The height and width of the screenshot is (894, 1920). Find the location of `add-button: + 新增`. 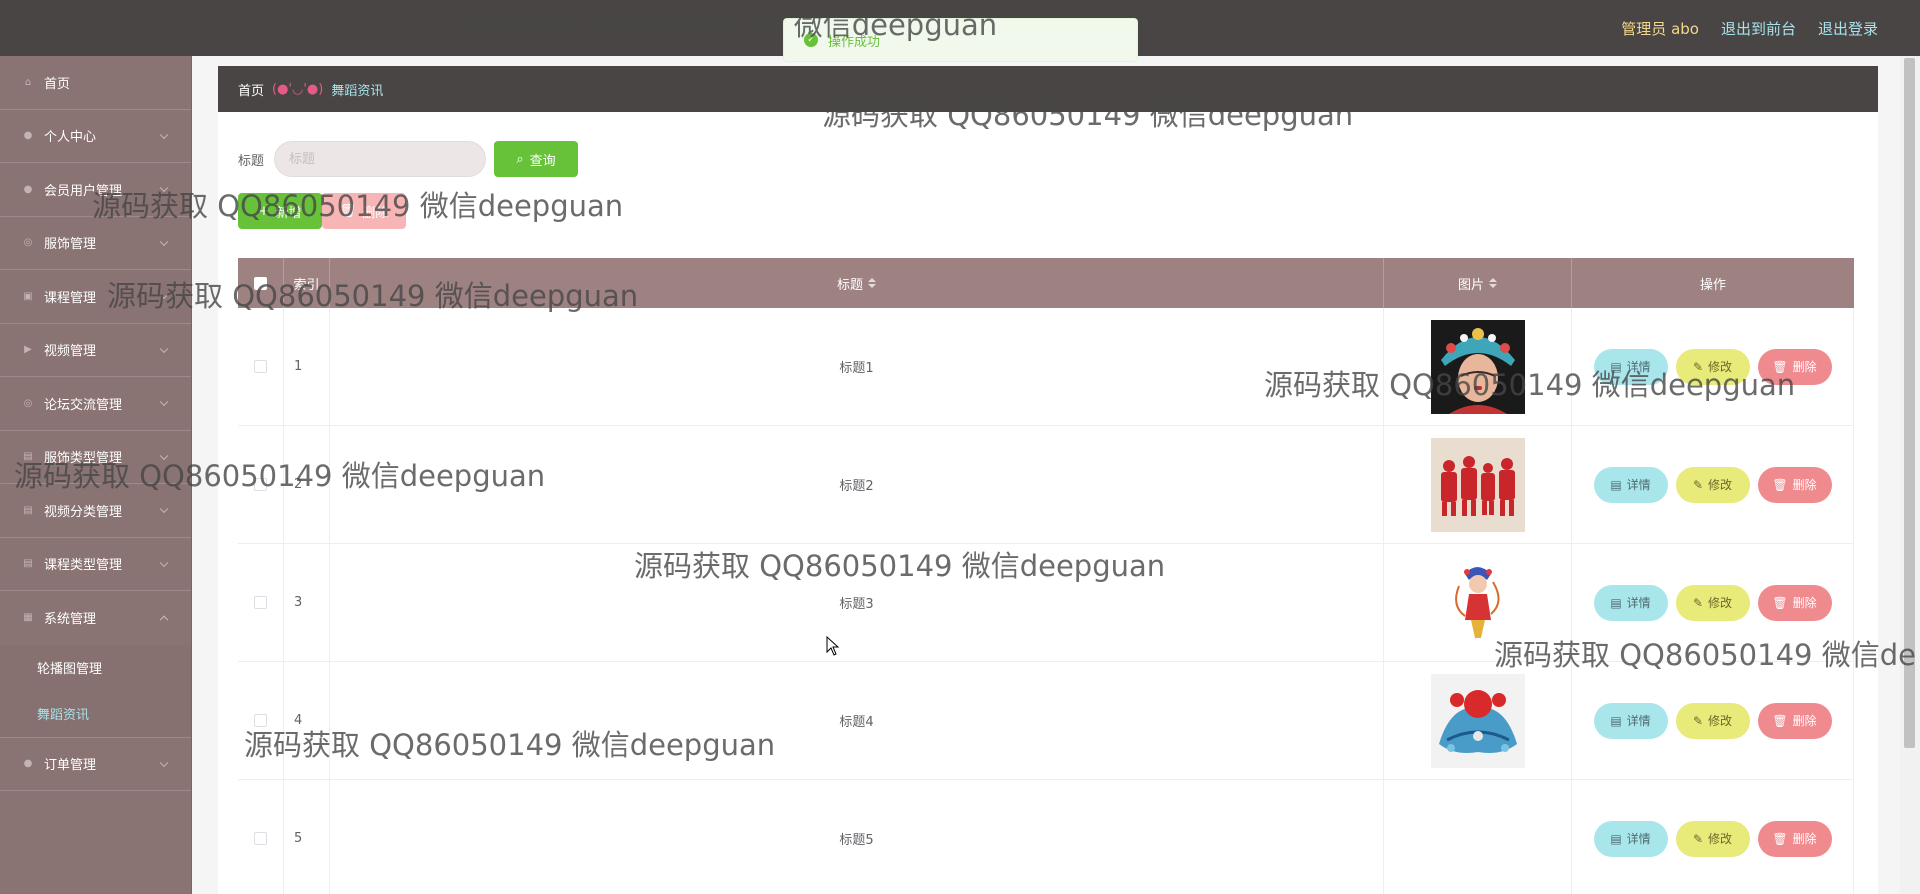

add-button: + 新增 is located at coordinates (280, 211).